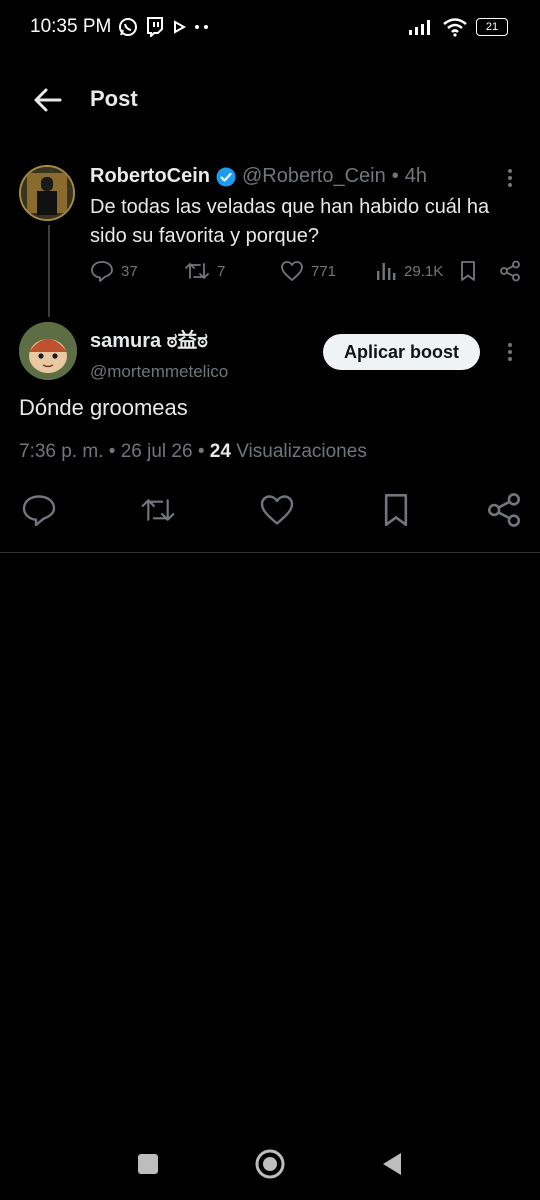 The height and width of the screenshot is (1200, 540). Describe the element at coordinates (128, 27) in the screenshot. I see `whatsapp-icon` at that location.